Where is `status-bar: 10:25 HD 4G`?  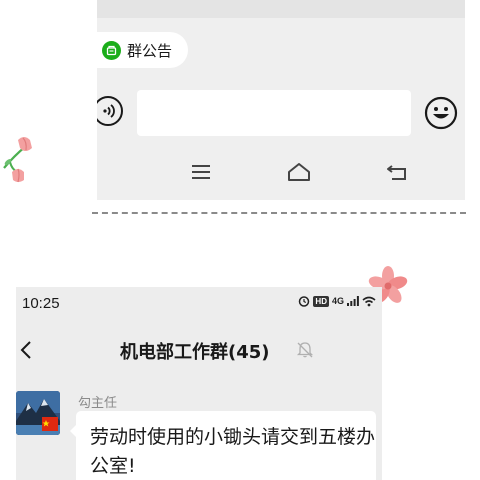 status-bar: 10:25 HD 4G is located at coordinates (199, 304).